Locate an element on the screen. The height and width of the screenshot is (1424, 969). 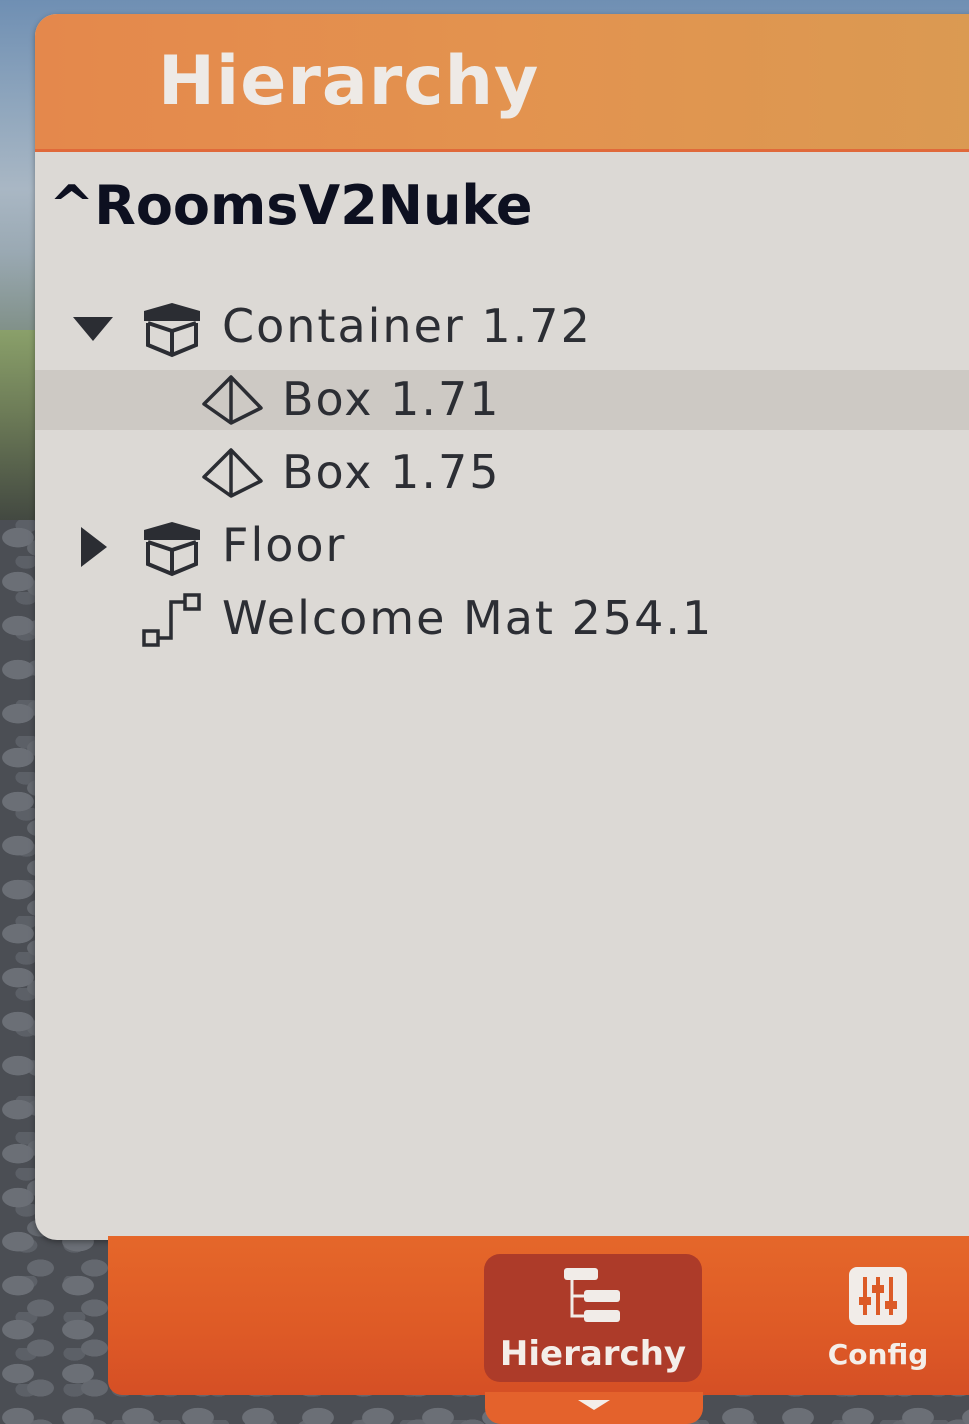
tree-item-container: Container 1.72 is located at coordinates (502, 327).